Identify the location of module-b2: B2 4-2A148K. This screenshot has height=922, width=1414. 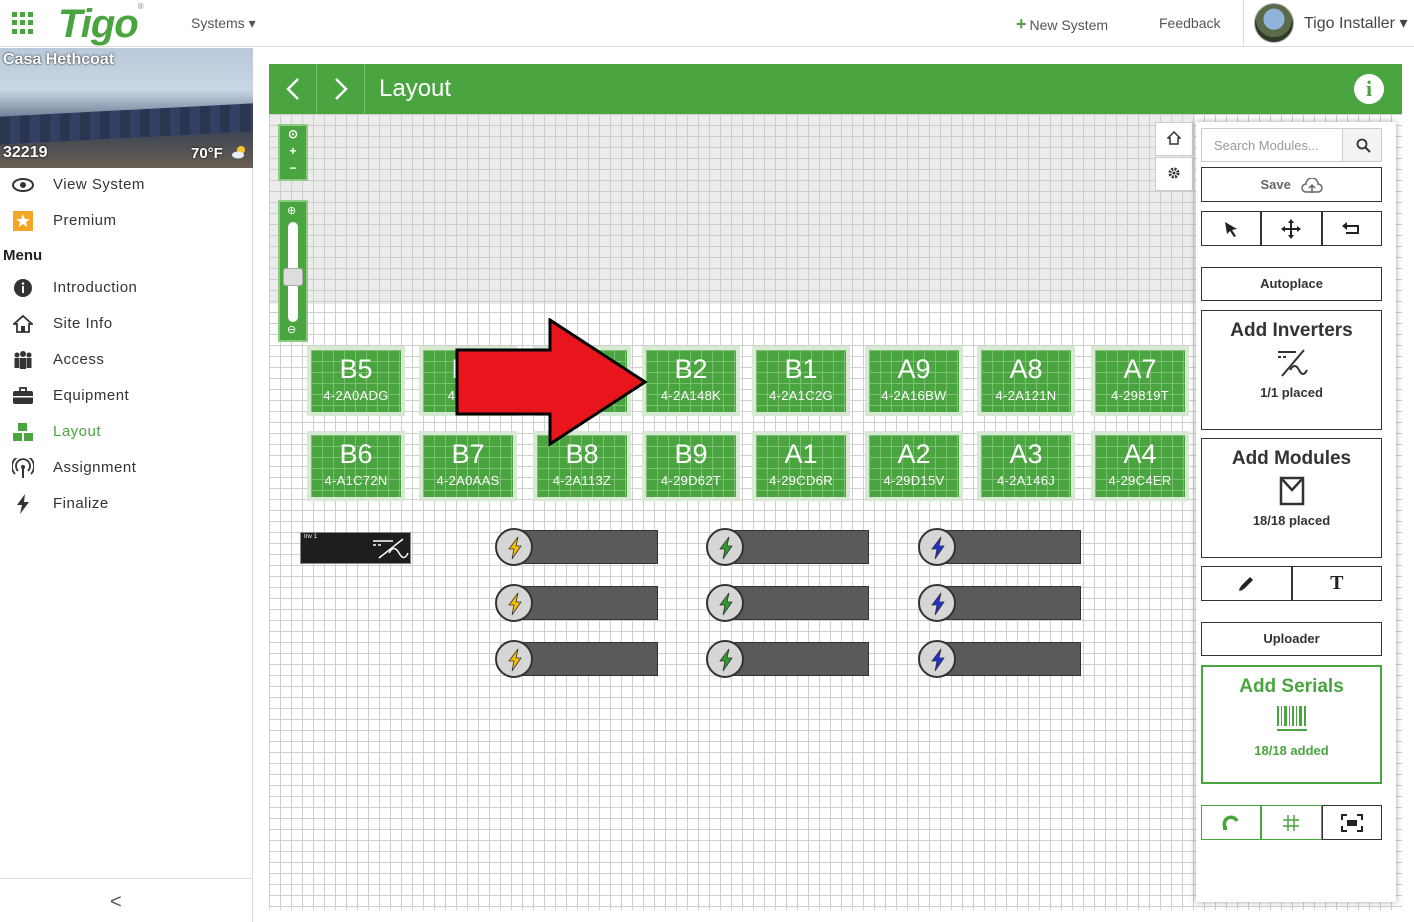
(691, 381).